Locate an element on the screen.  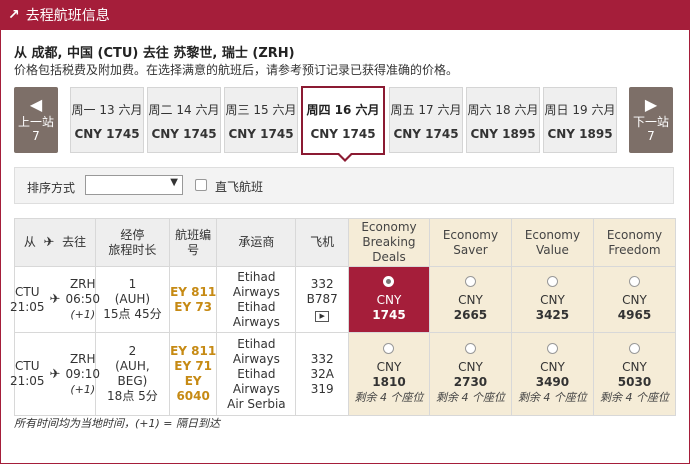
date-tab-date: 周五 17 六月 is located at coordinates (426, 110).